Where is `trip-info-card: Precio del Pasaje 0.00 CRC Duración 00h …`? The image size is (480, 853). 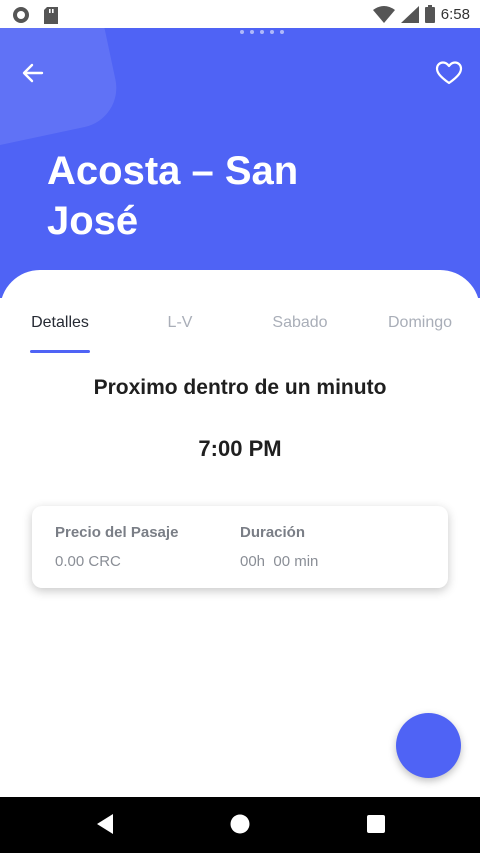 trip-info-card: Precio del Pasaje 0.00 CRC Duración 00h … is located at coordinates (240, 547).